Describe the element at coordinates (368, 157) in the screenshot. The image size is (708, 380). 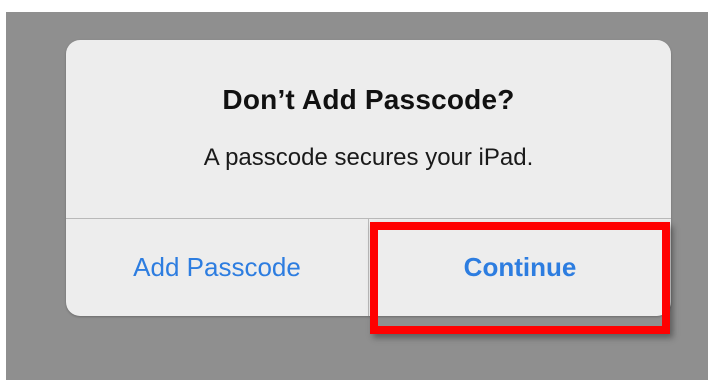
I see `alert-message: A passcode secures your iPad.` at that location.